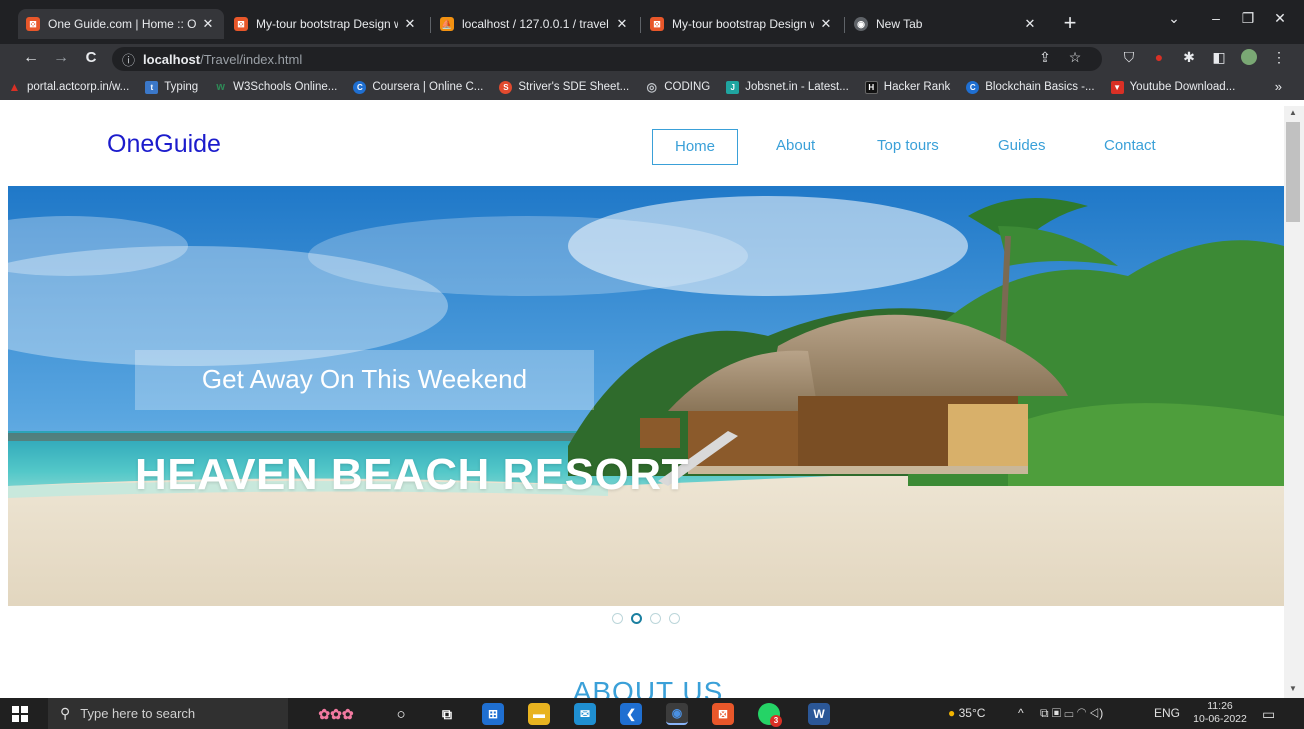 The width and height of the screenshot is (1304, 729). I want to click on tab-new-tab: ◉ New Tab ✕, so click(946, 24).